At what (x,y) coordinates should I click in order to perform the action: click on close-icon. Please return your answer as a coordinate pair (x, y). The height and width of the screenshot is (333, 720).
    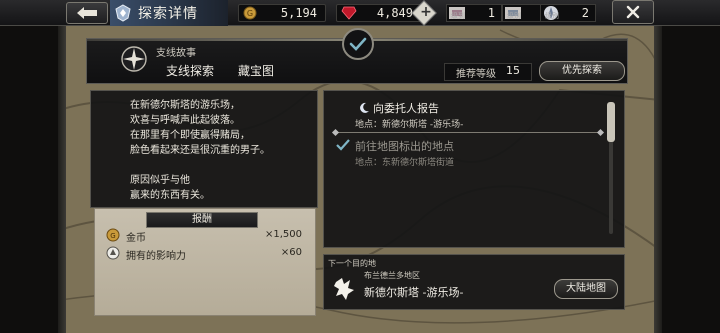
    Looking at the image, I should click on (633, 12).